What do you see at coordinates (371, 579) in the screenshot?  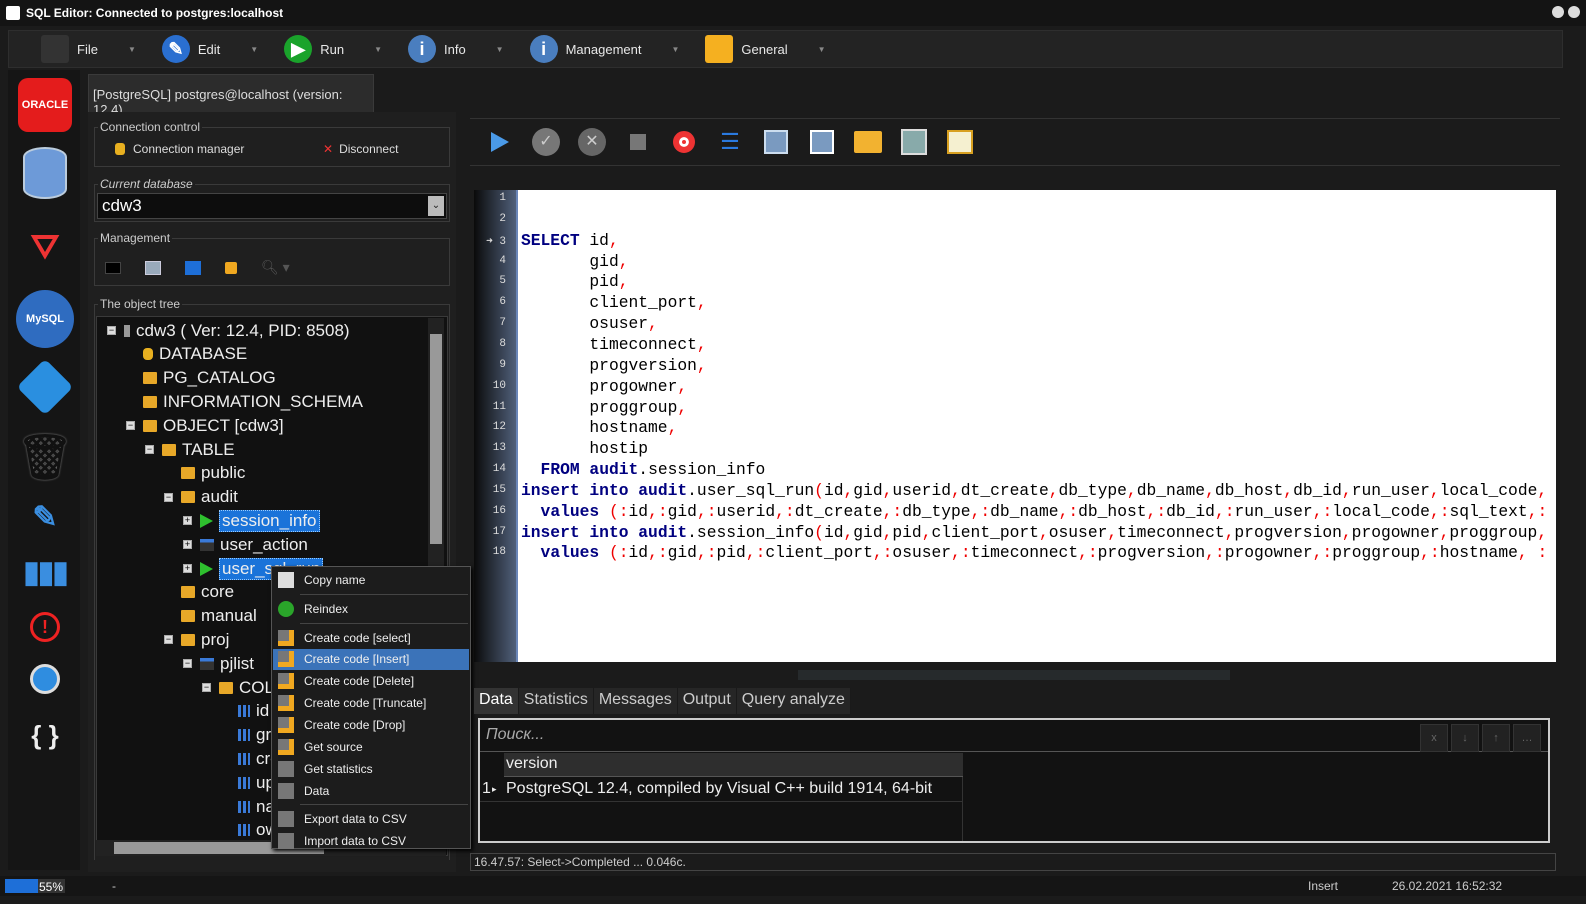 I see `context-menu-item: Copy name` at bounding box center [371, 579].